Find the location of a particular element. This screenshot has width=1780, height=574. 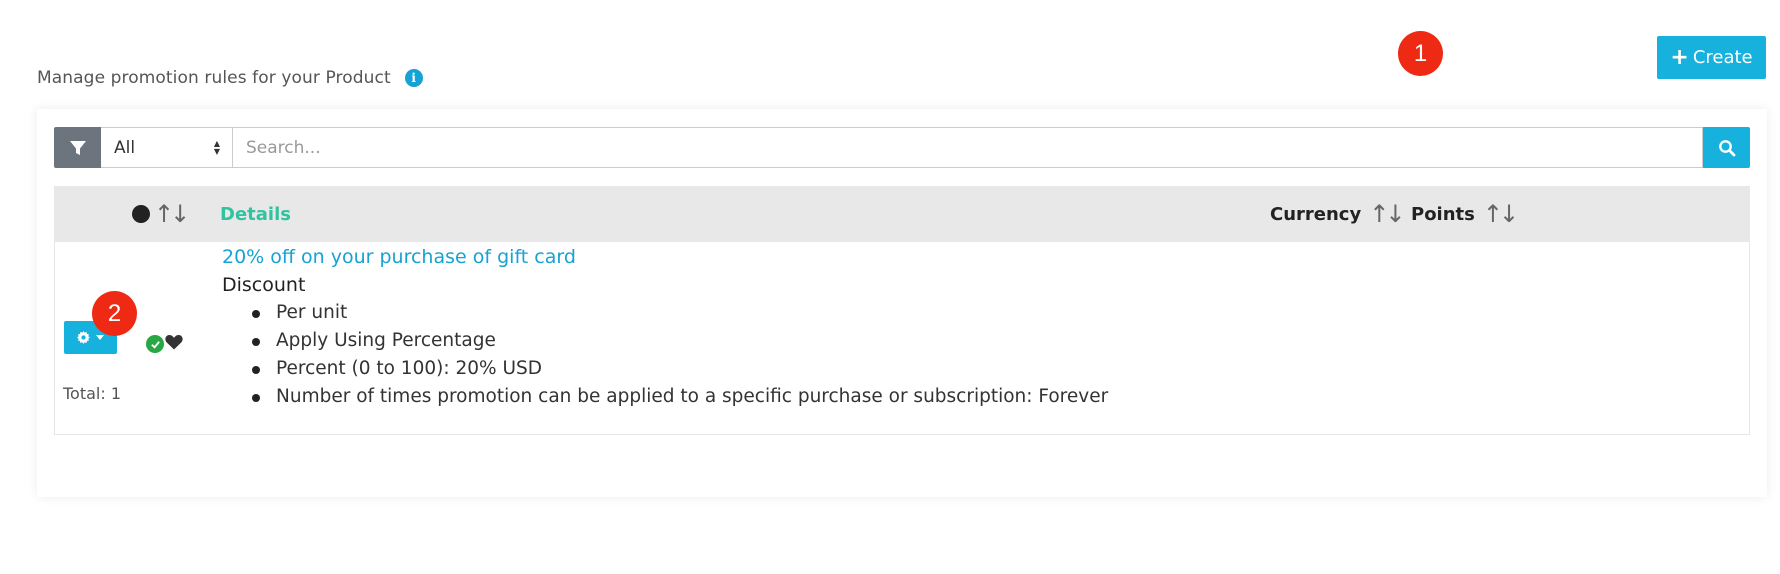

filter-select-value: All is located at coordinates (125, 147).